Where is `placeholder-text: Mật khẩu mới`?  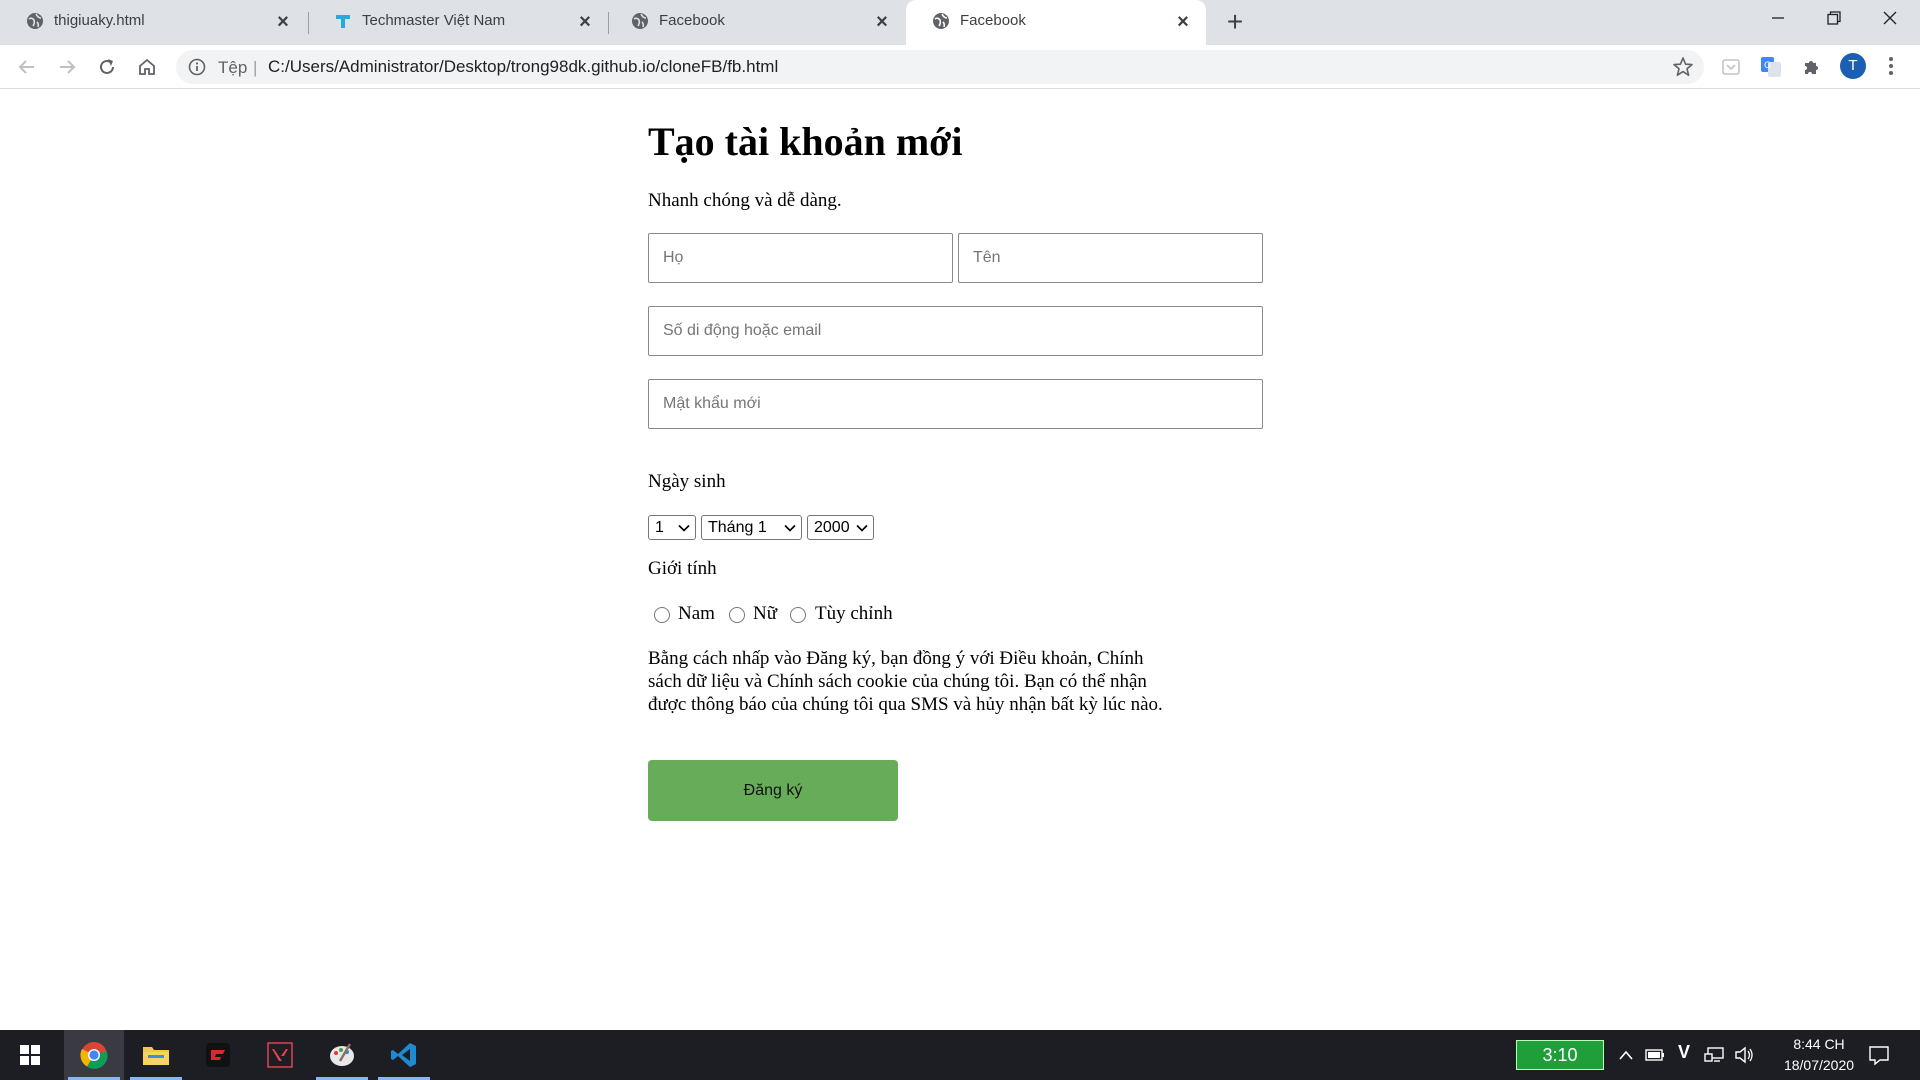
placeholder-text: Mật khẩu mới is located at coordinates (712, 403).